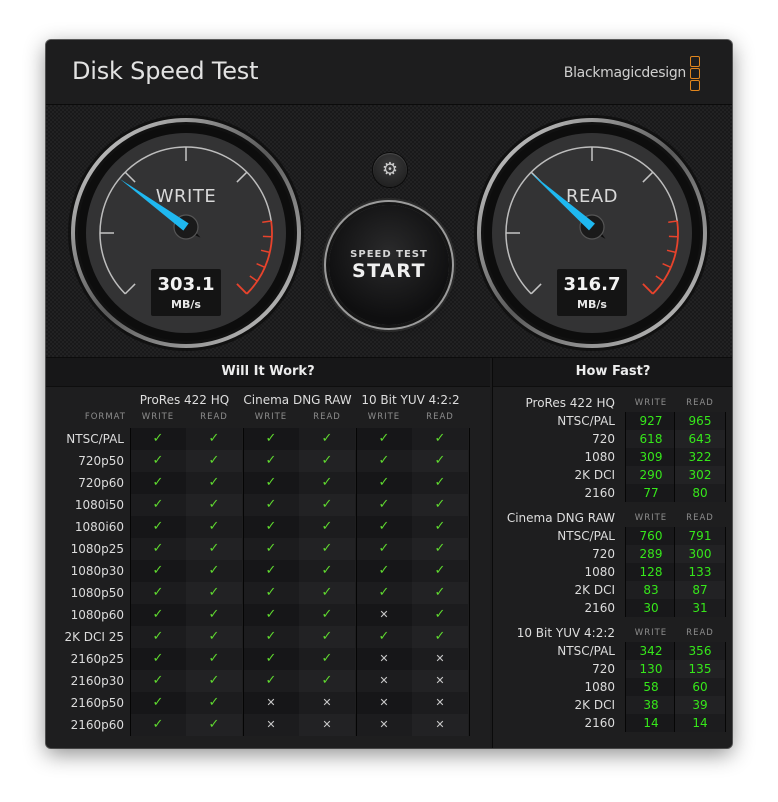  Describe the element at coordinates (651, 457) in the screenshot. I see `write-speed-cell: 309` at that location.